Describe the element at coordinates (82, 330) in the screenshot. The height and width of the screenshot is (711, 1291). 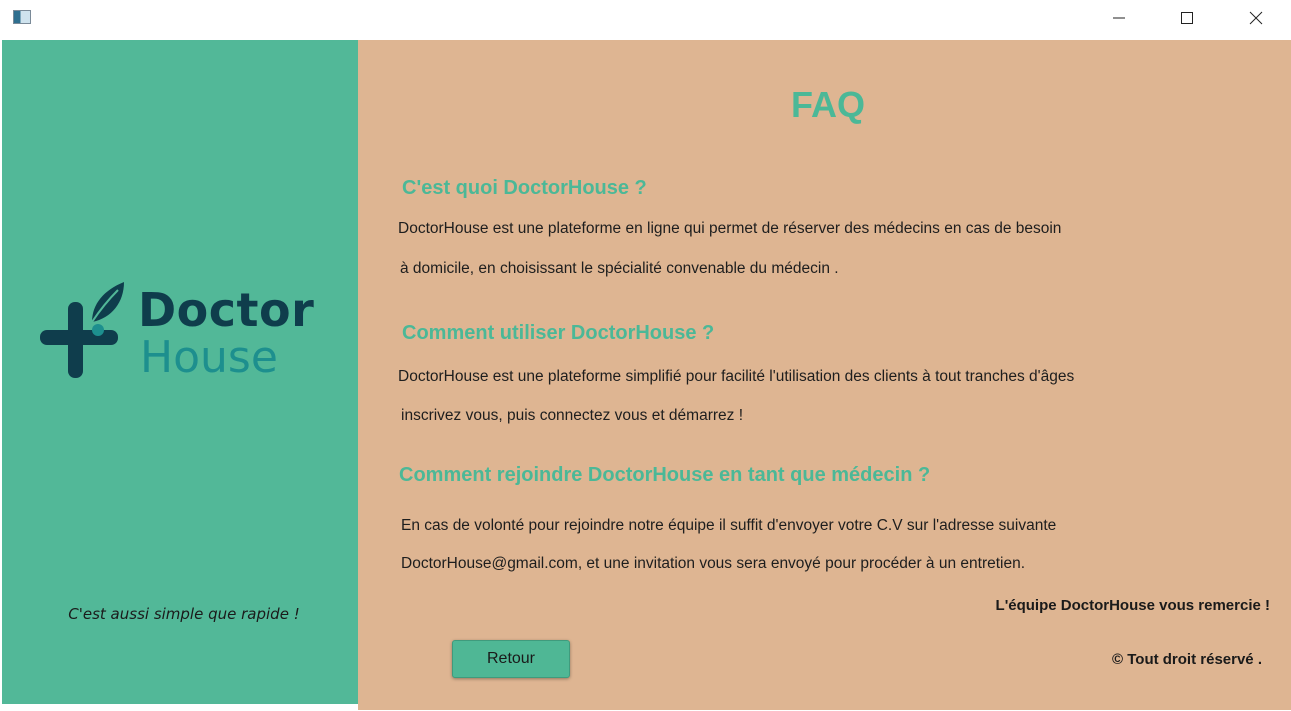
I see `medical-cross-leaf-icon` at that location.